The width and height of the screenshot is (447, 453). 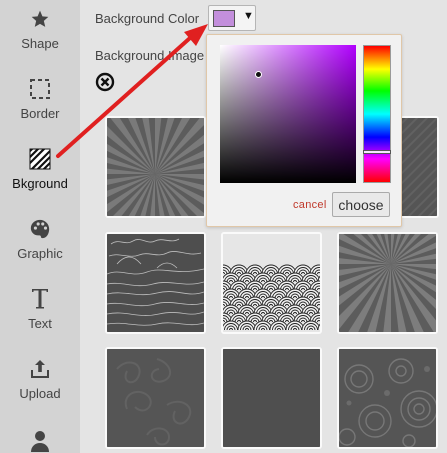 What do you see at coordinates (40, 369) in the screenshot?
I see `upload-icon` at bounding box center [40, 369].